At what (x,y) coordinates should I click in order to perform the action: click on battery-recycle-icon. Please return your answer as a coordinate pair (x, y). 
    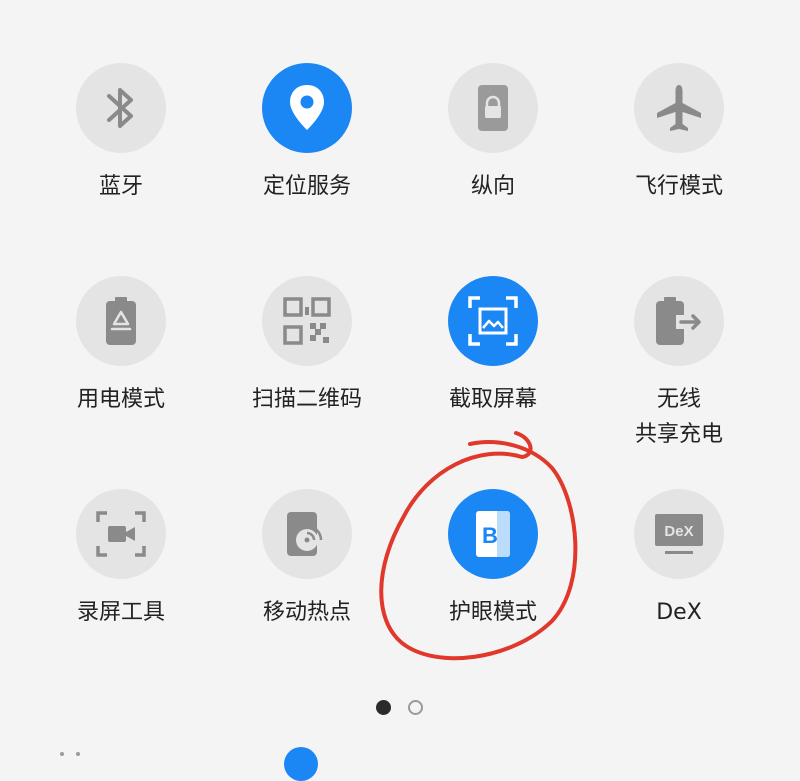
    Looking at the image, I should click on (121, 321).